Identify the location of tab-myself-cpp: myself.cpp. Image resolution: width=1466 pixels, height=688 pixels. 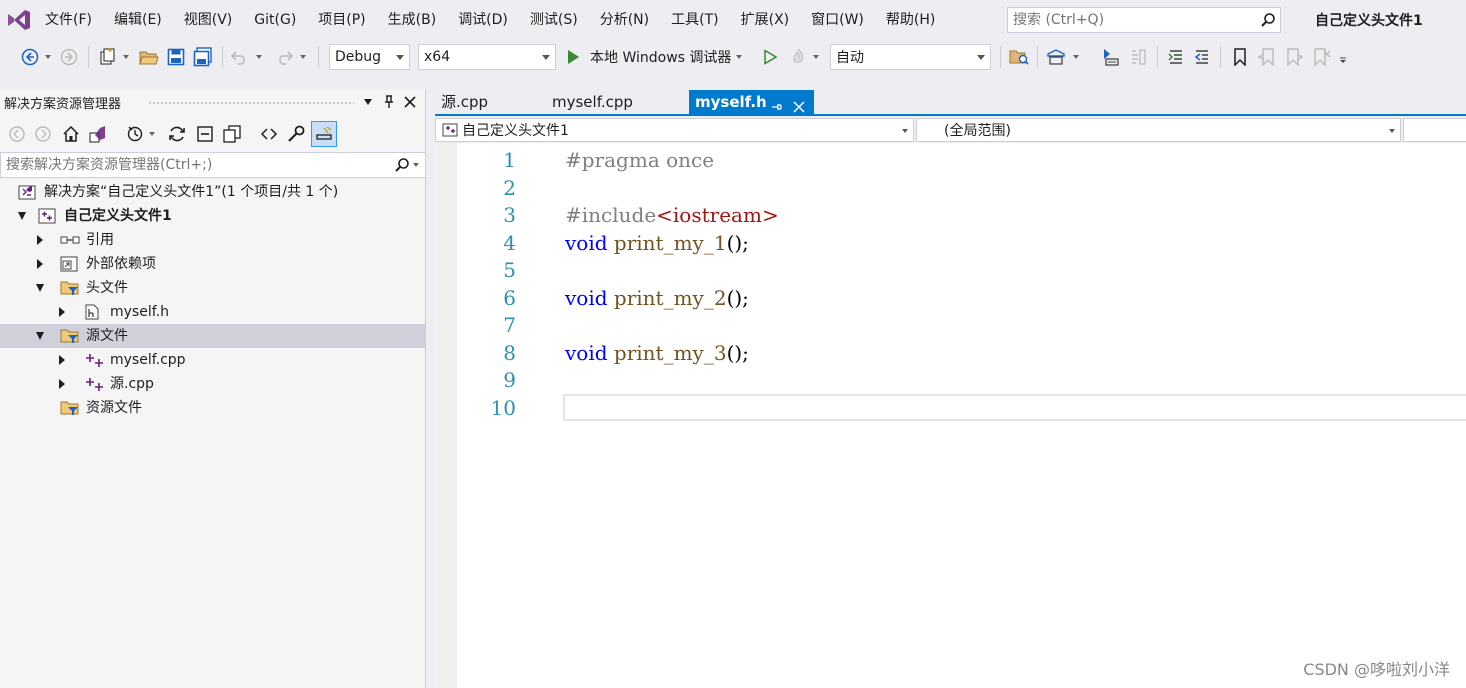
(617, 103).